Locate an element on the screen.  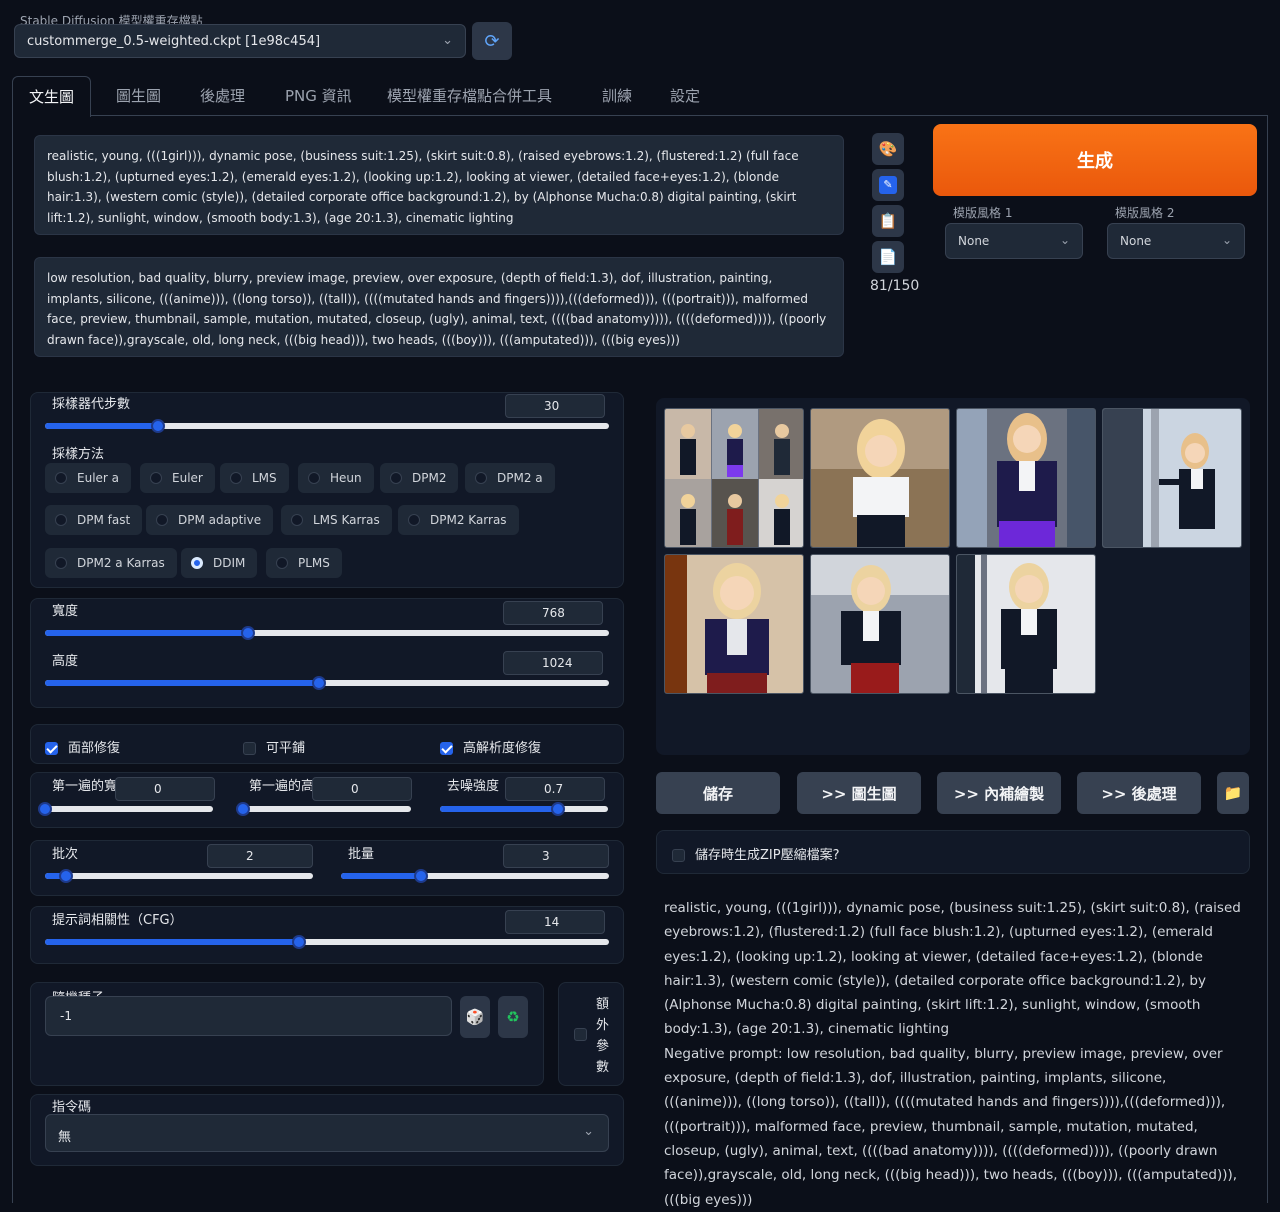
extra-checkbox is located at coordinates (585, 1034).